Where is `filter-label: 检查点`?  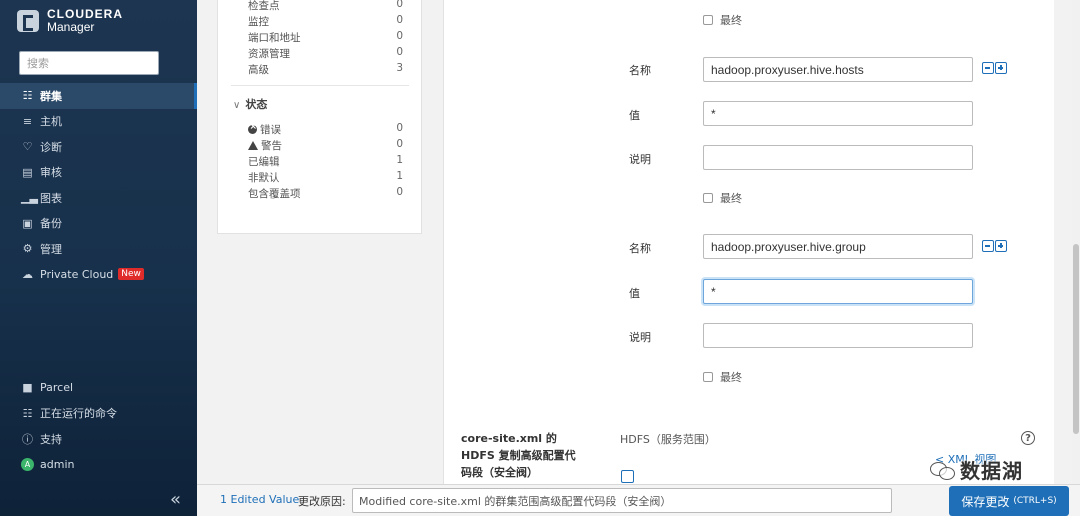
filter-label: 检查点 is located at coordinates (264, 6).